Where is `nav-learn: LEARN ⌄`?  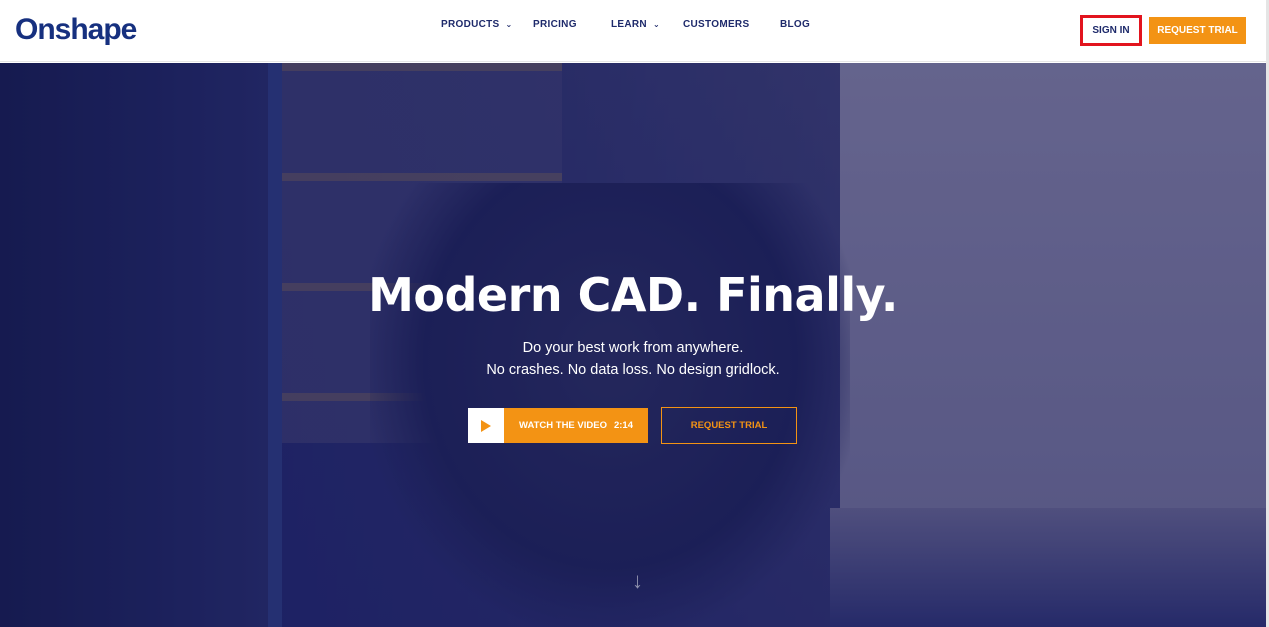
nav-learn: LEARN ⌄ is located at coordinates (635, 24).